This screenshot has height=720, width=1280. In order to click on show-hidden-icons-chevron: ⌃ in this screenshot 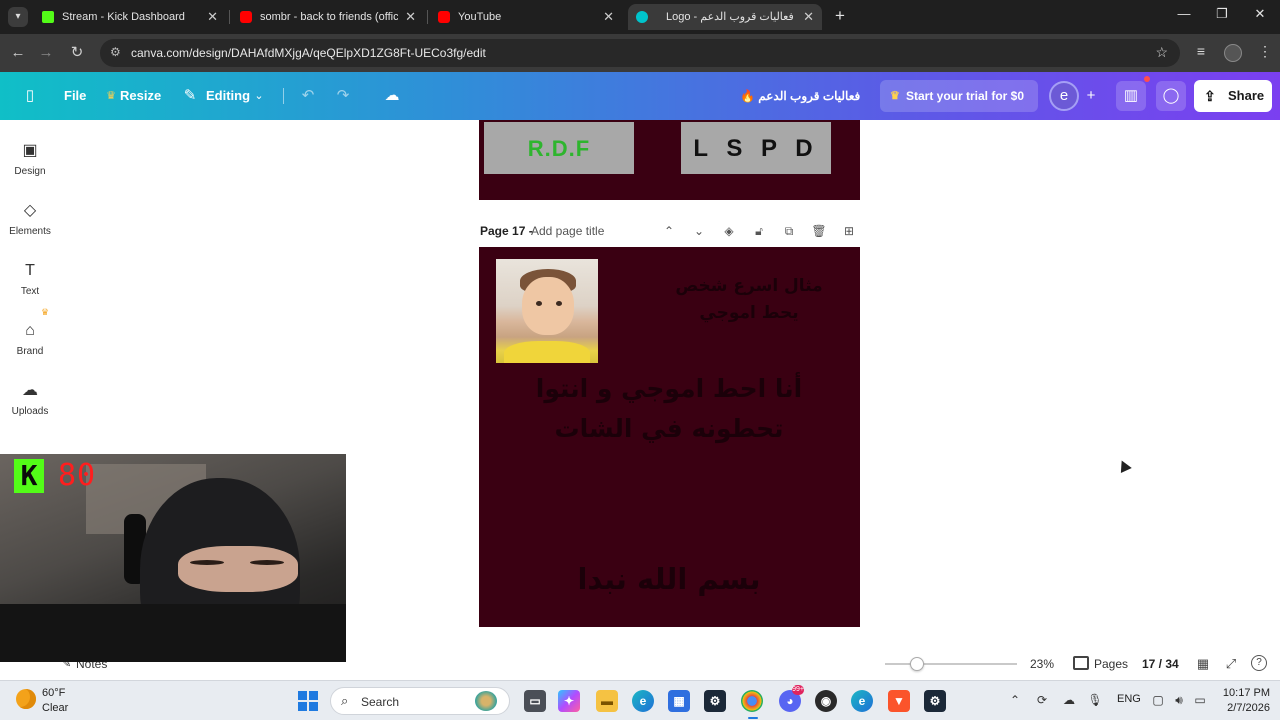, I will do `click(1015, 700)`.